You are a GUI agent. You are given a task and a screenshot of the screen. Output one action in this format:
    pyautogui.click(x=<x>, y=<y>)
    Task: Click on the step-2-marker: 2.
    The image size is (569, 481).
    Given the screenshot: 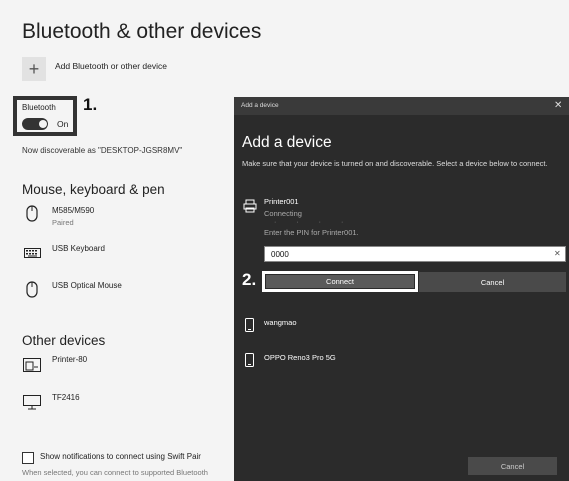 What is the action you would take?
    pyautogui.click(x=249, y=279)
    